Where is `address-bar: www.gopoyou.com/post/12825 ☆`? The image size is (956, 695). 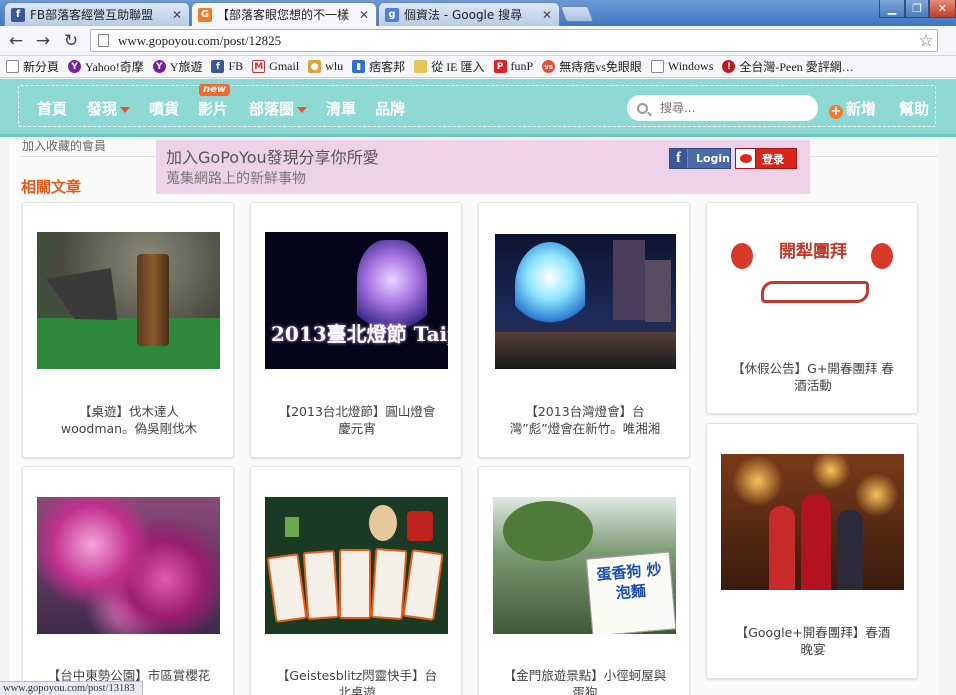 address-bar: www.gopoyou.com/post/12825 ☆ is located at coordinates (514, 40).